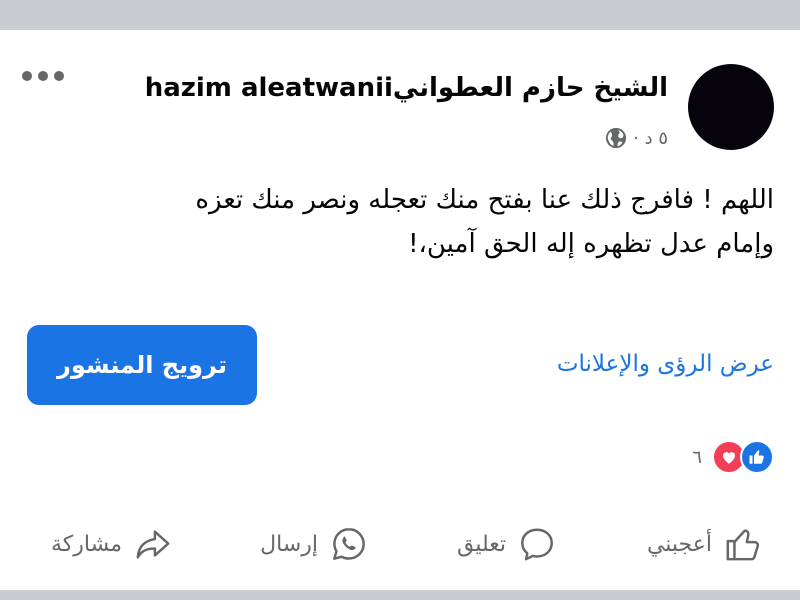  Describe the element at coordinates (406, 88) in the screenshot. I see `author-name: الشيخ حازم العطوانيhazim aleatwanii` at that location.